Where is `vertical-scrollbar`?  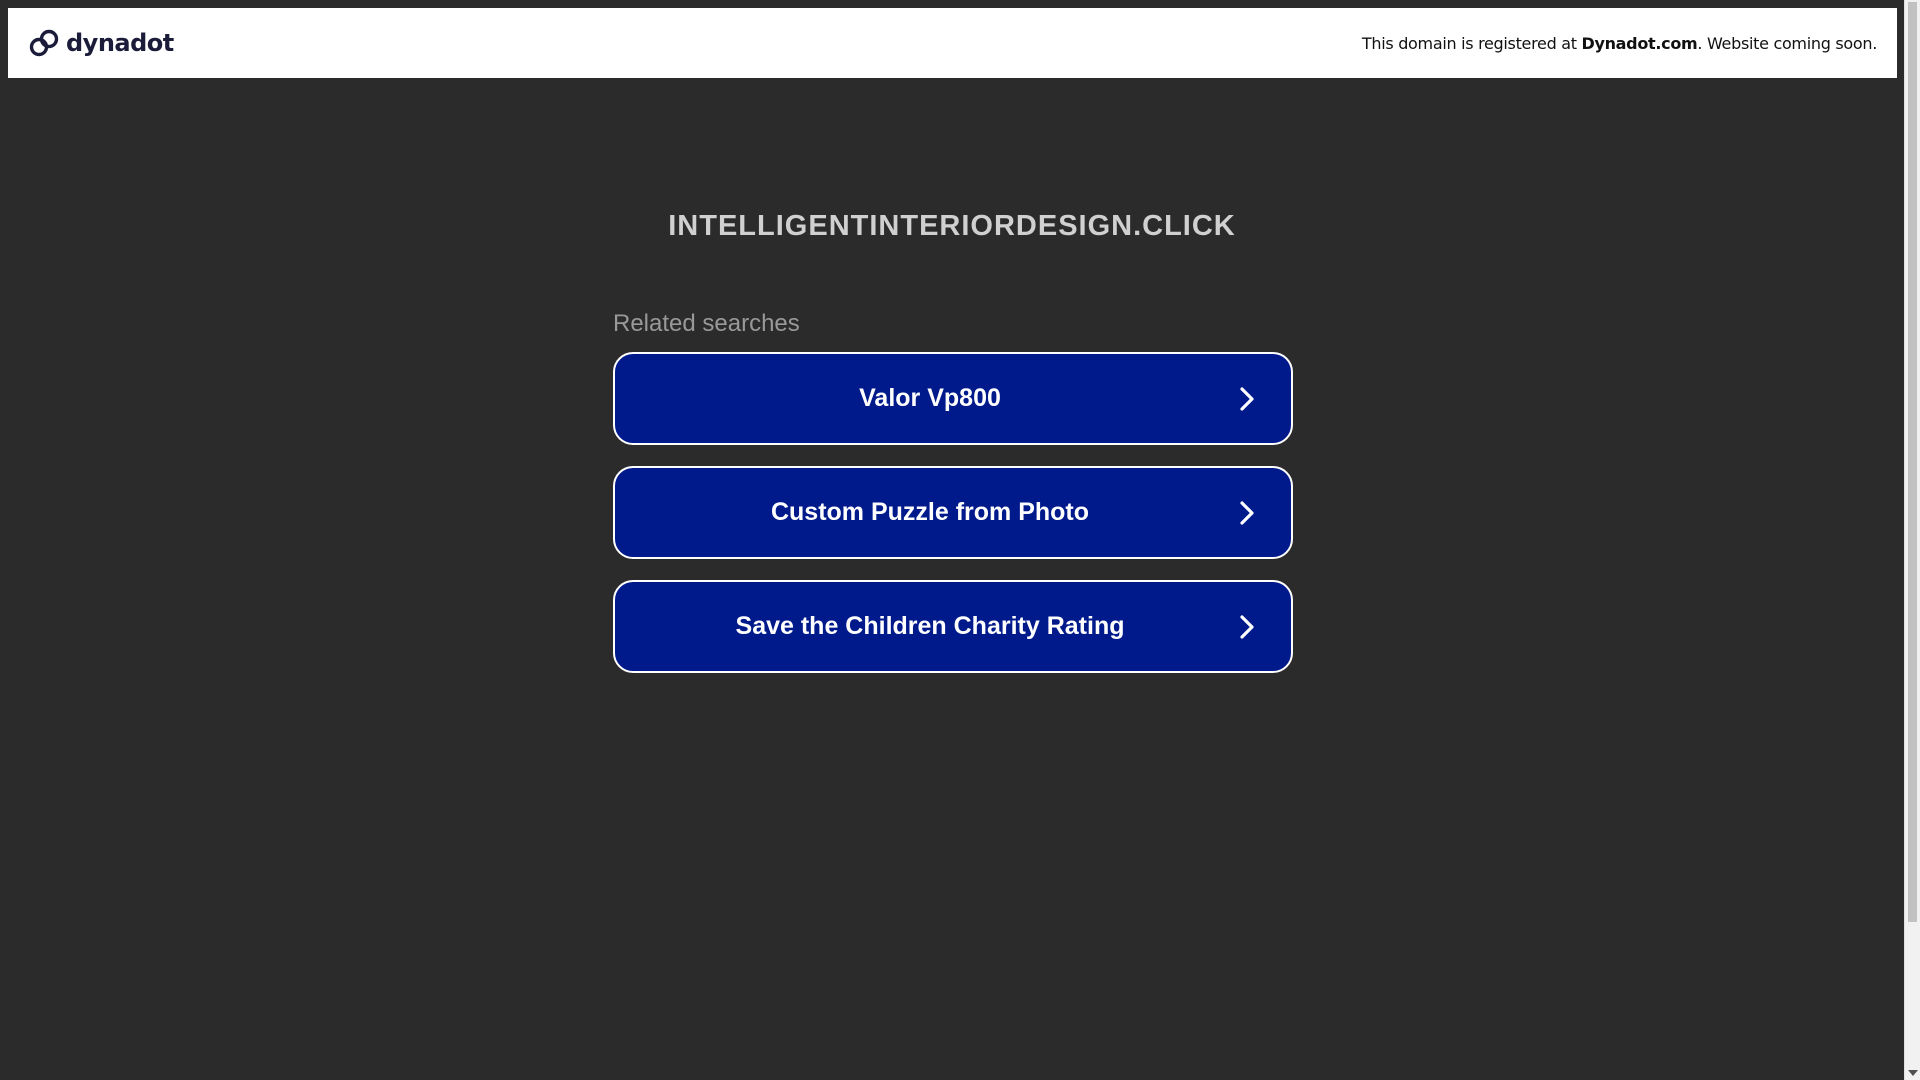 vertical-scrollbar is located at coordinates (1912, 540).